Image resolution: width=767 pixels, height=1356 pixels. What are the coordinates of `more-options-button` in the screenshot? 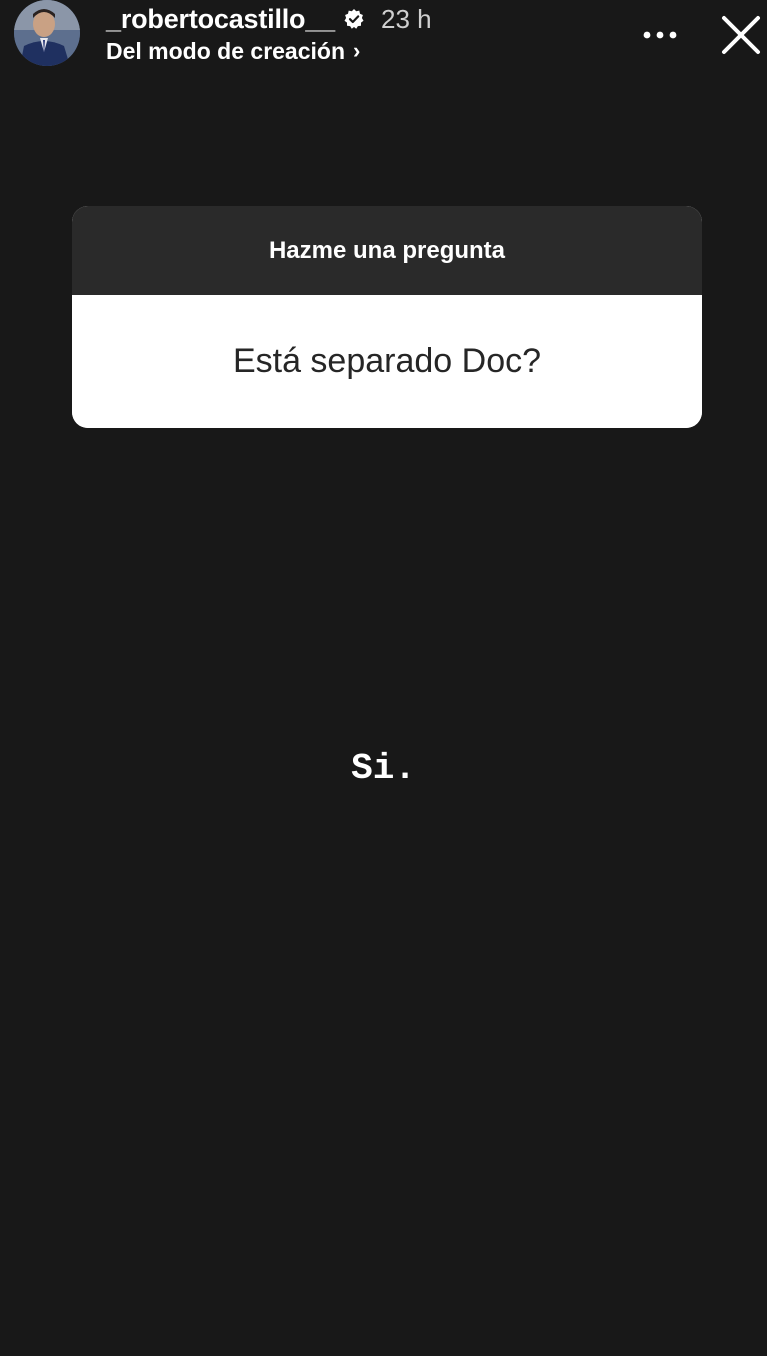 It's located at (660, 35).